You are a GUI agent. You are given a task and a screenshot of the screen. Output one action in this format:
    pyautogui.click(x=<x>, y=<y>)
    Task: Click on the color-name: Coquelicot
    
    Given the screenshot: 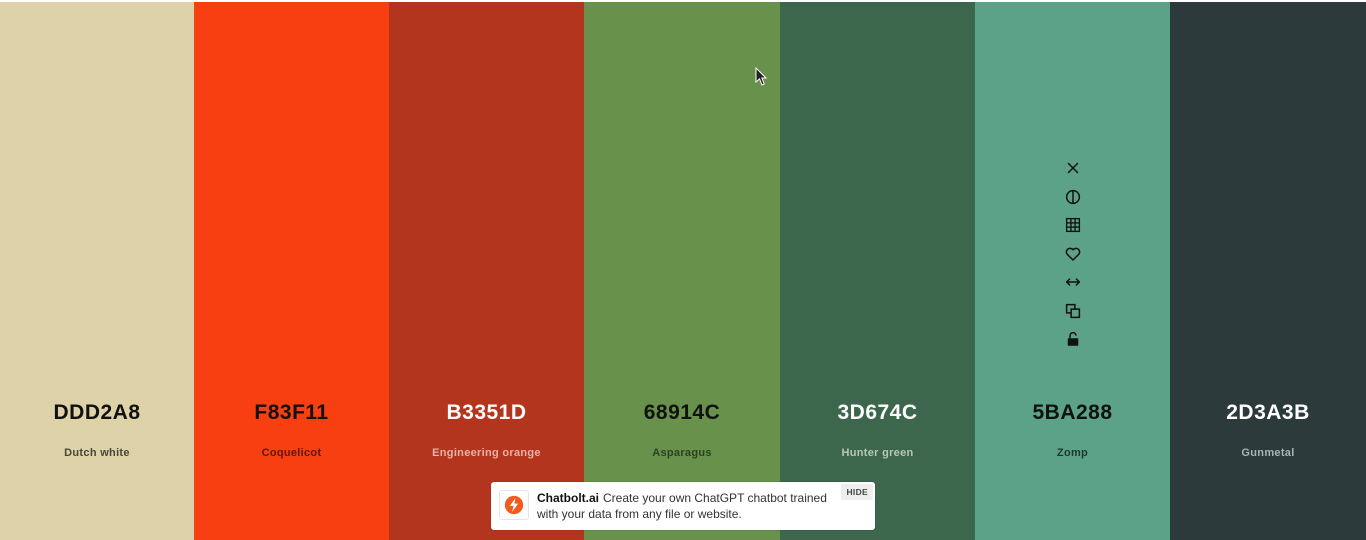 What is the action you would take?
    pyautogui.click(x=291, y=453)
    